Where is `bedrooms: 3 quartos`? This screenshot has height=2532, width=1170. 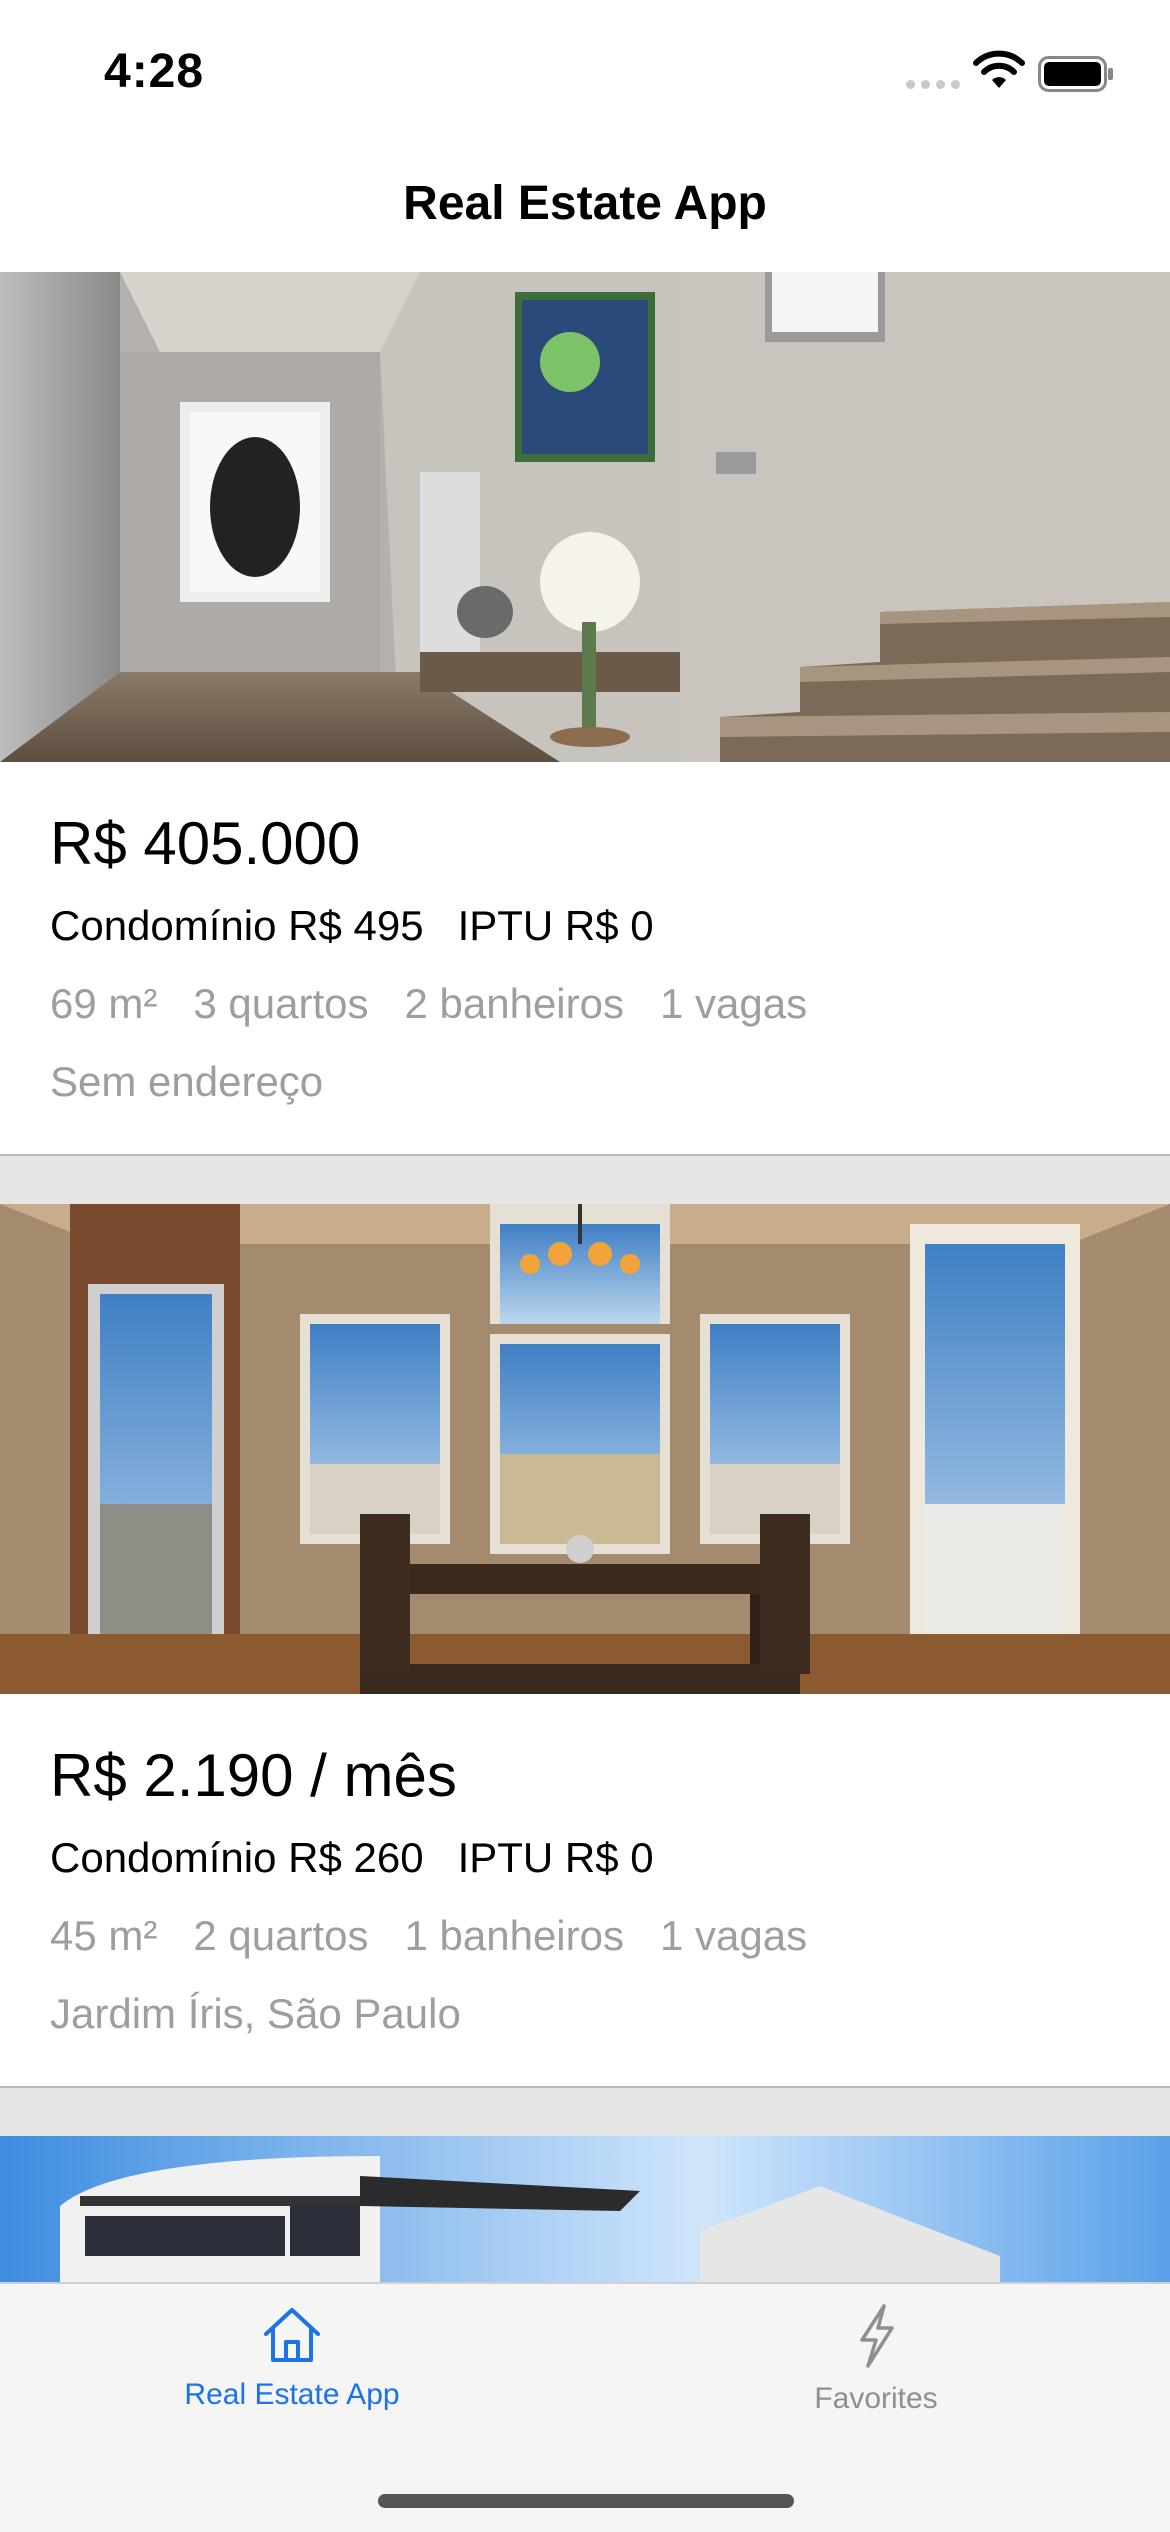
bedrooms: 3 quartos is located at coordinates (281, 1003).